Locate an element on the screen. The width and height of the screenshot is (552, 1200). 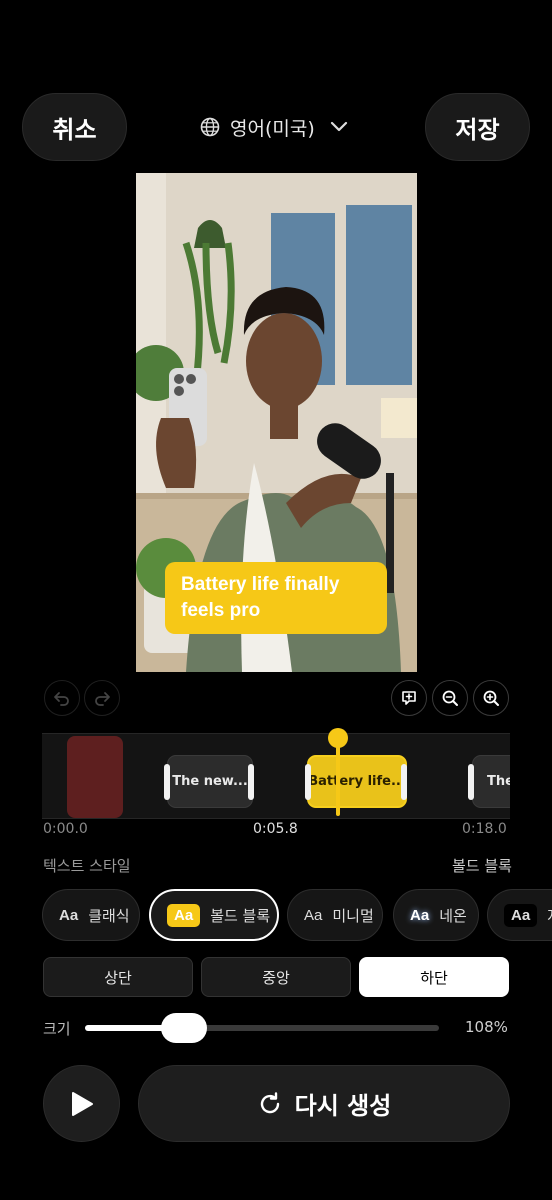
size-slider-track is located at coordinates (262, 1028).